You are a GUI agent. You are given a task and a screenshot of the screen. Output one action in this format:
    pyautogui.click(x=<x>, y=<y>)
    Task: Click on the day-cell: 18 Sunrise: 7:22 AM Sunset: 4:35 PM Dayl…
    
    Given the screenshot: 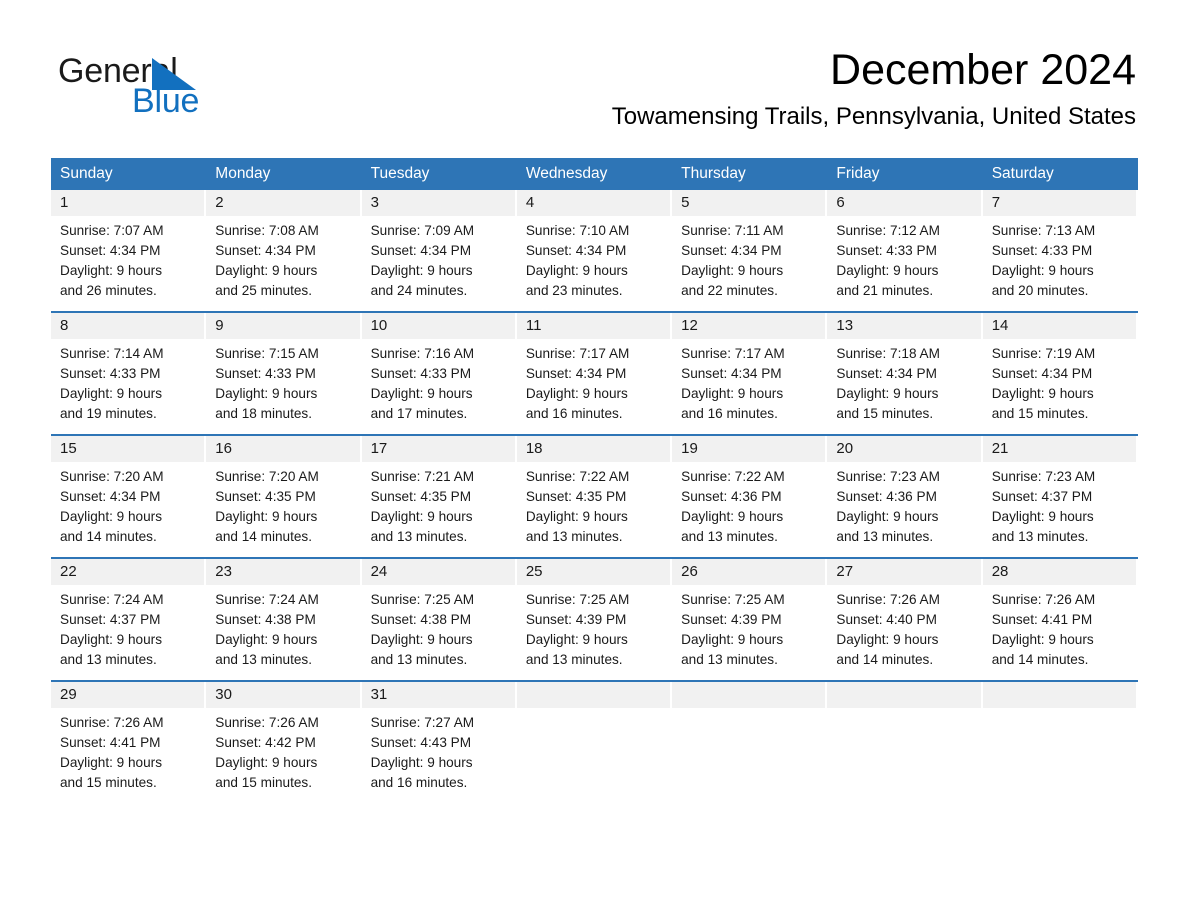 What is the action you would take?
    pyautogui.click(x=594, y=492)
    